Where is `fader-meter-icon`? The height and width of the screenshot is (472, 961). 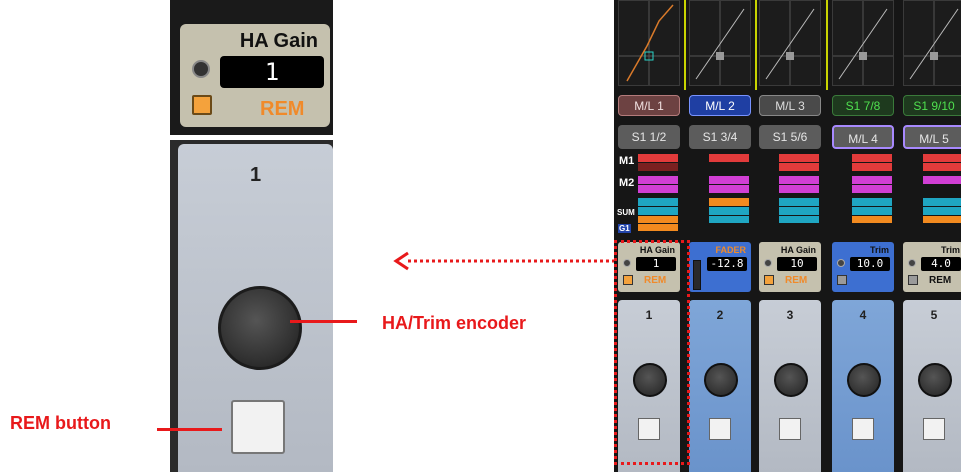 fader-meter-icon is located at coordinates (697, 275).